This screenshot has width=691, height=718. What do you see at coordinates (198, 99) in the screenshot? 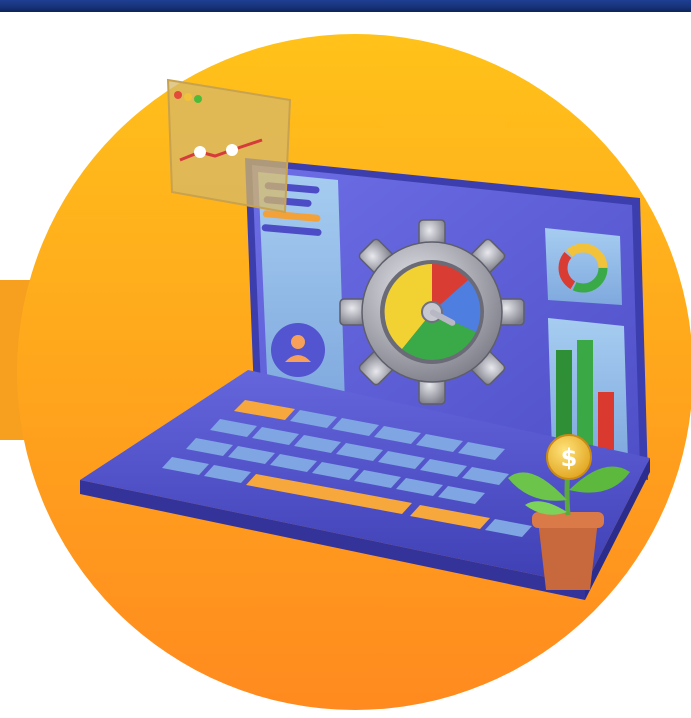
I see `window-dot-green` at bounding box center [198, 99].